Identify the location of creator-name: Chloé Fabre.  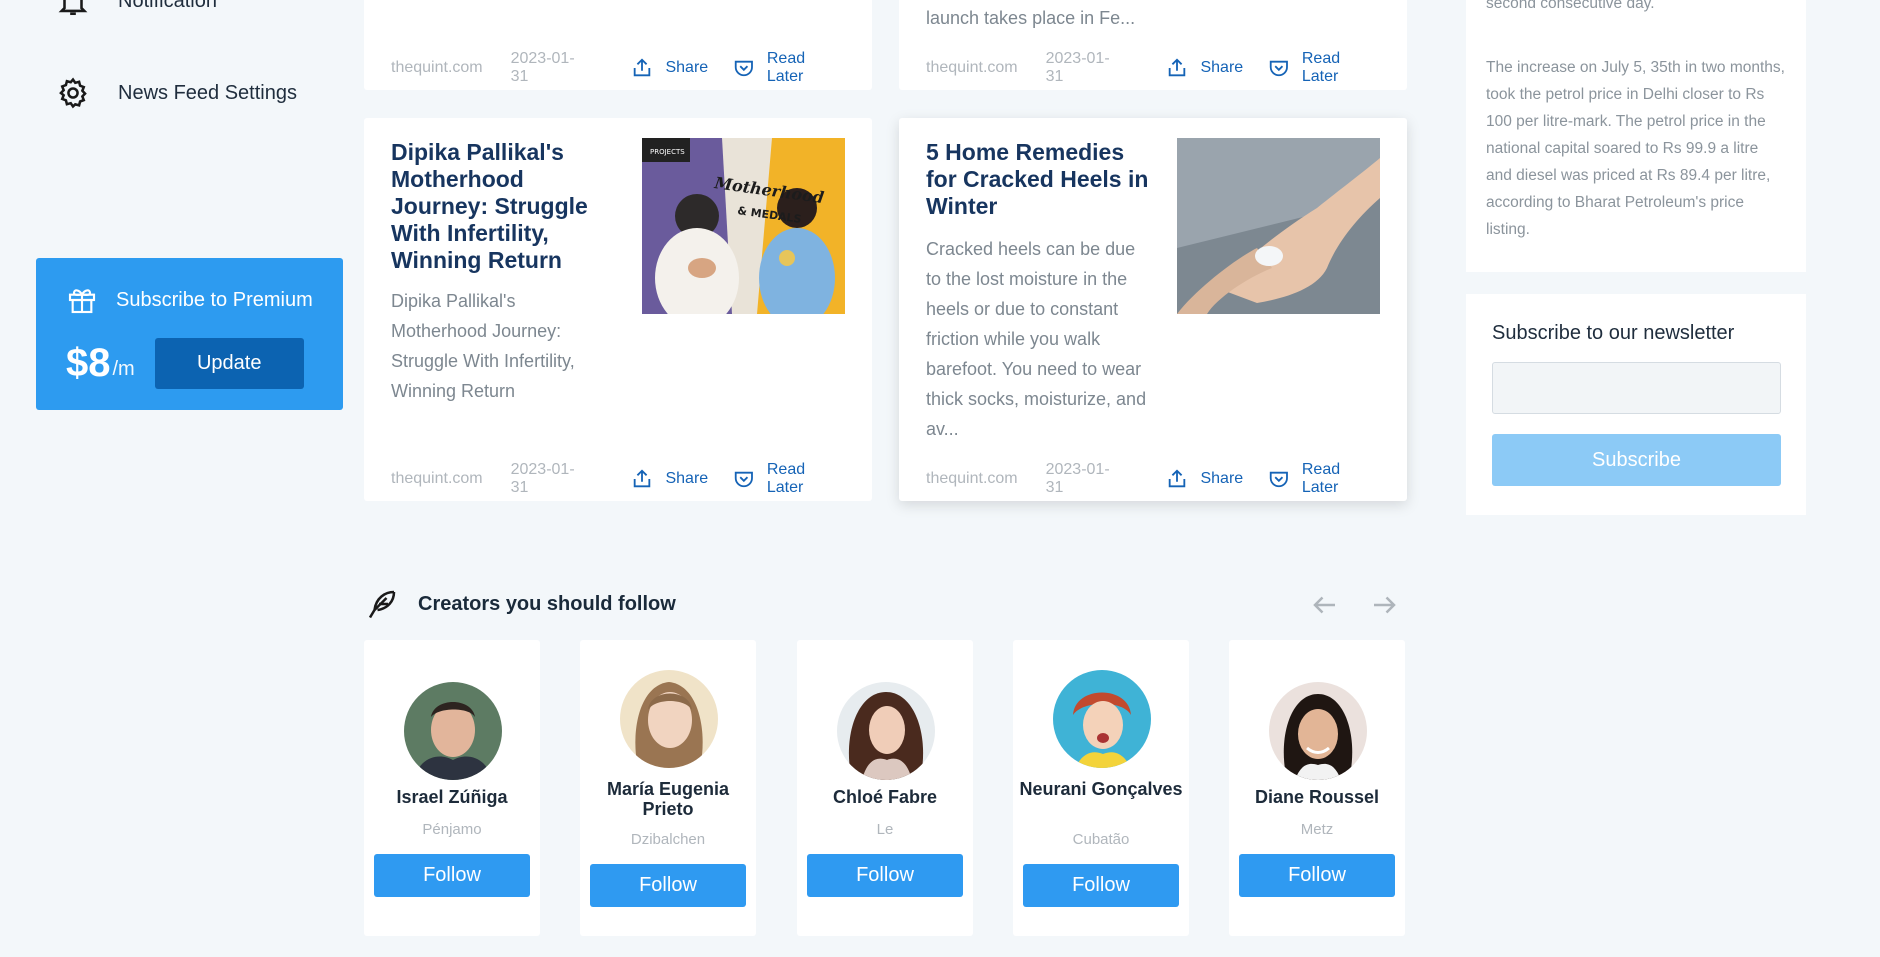
(885, 797).